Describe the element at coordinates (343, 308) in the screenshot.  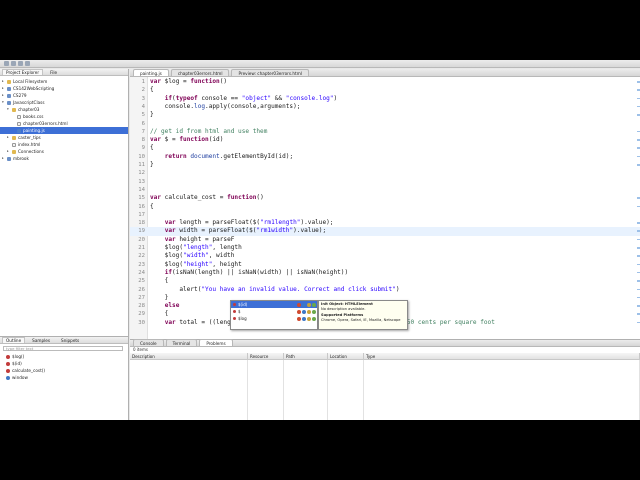
I see `doc-description: No description available.` at that location.